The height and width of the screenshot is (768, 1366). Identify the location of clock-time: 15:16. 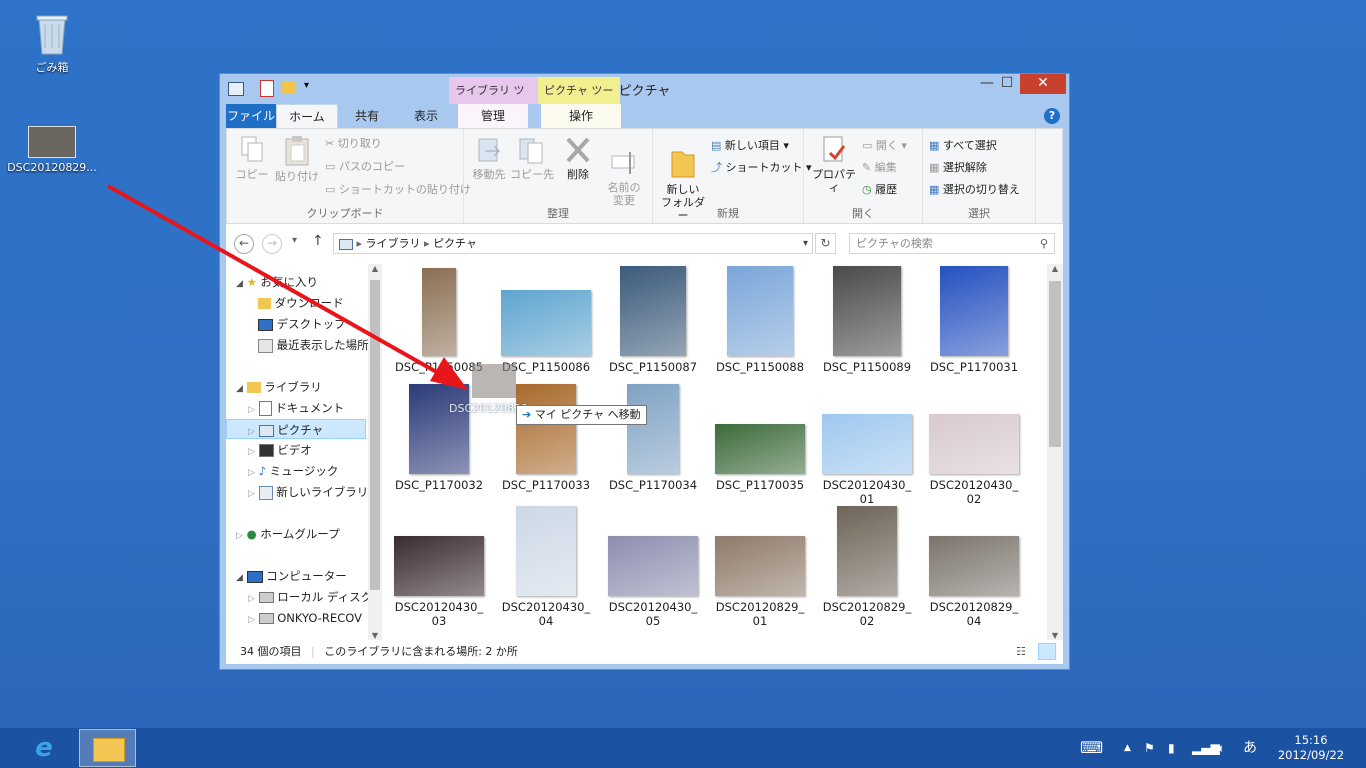
(1311, 740).